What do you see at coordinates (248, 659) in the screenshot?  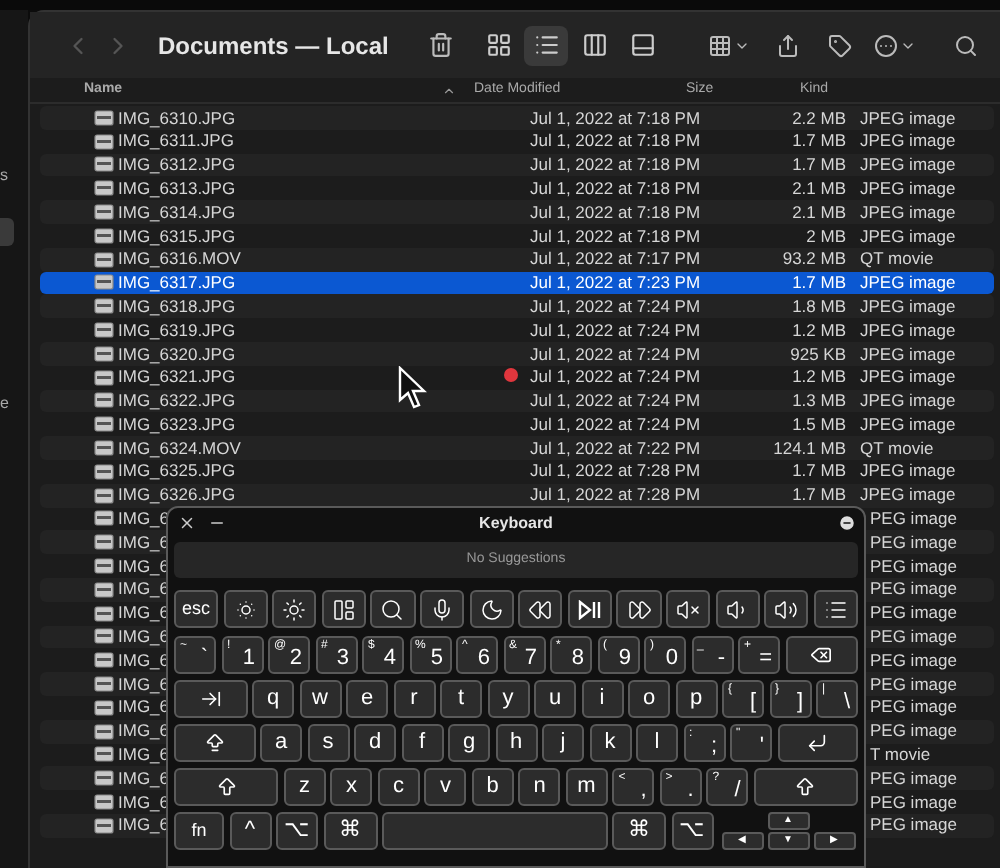 I see `key-label: 1` at bounding box center [248, 659].